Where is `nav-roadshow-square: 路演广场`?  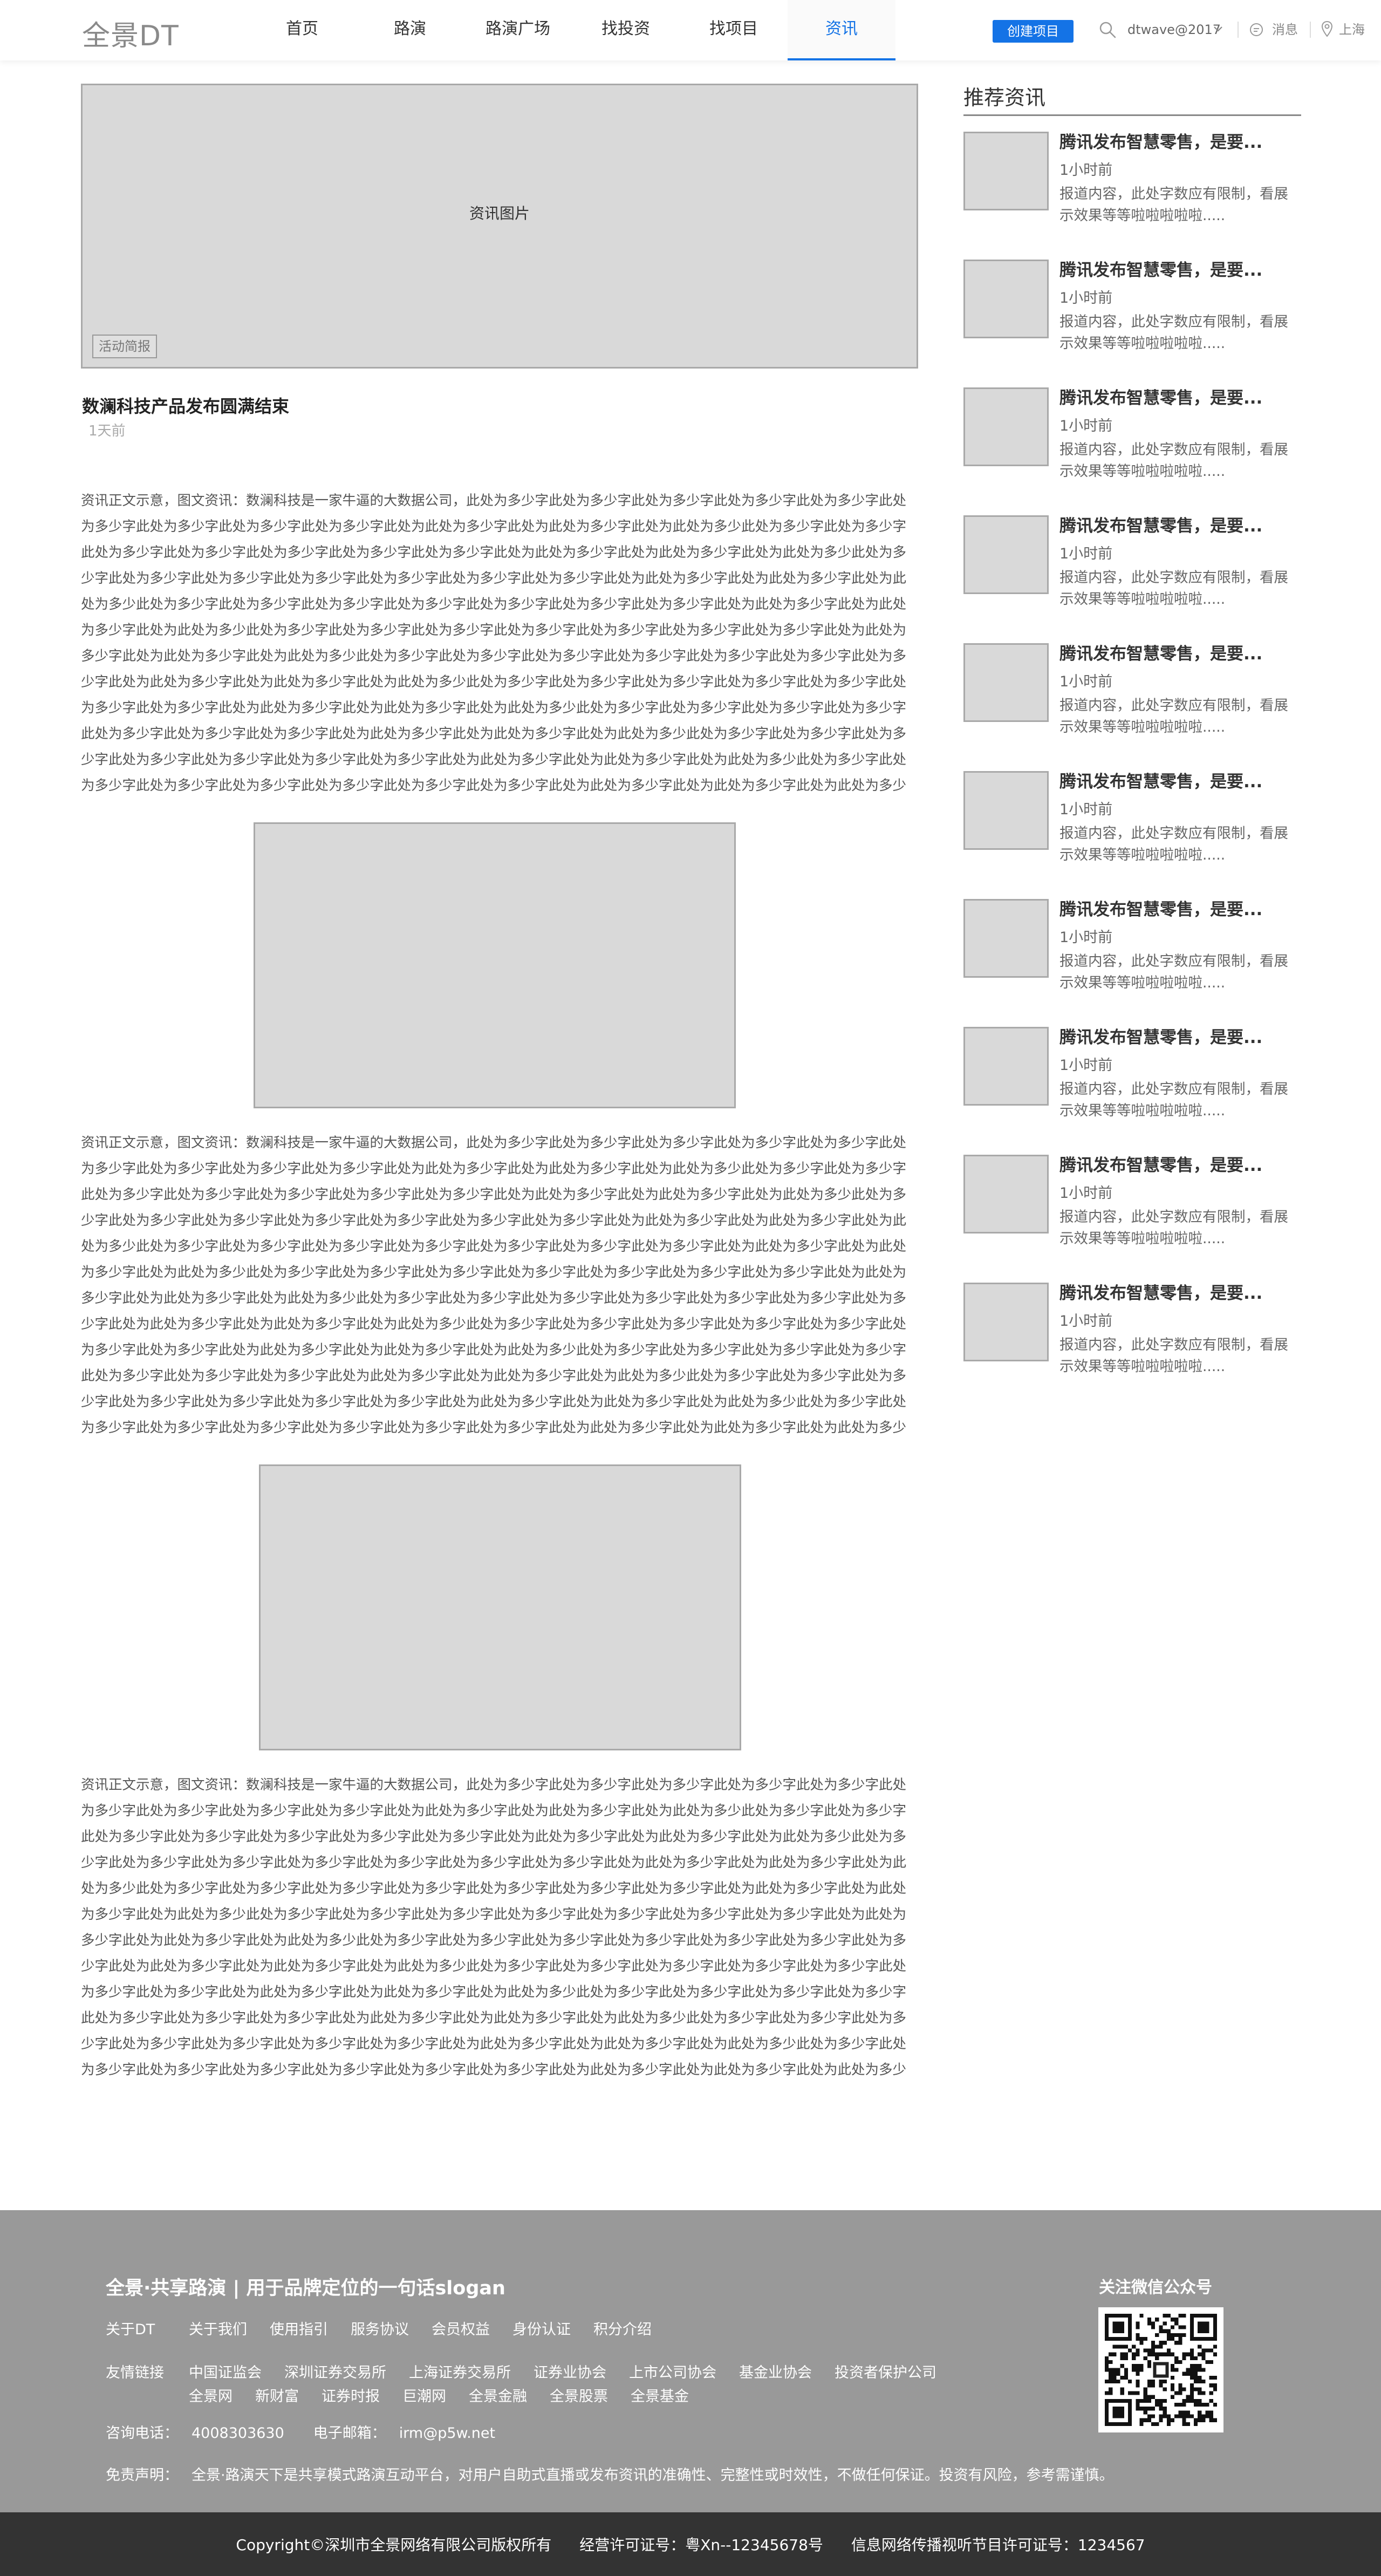
nav-roadshow-square: 路演广场 is located at coordinates (518, 30).